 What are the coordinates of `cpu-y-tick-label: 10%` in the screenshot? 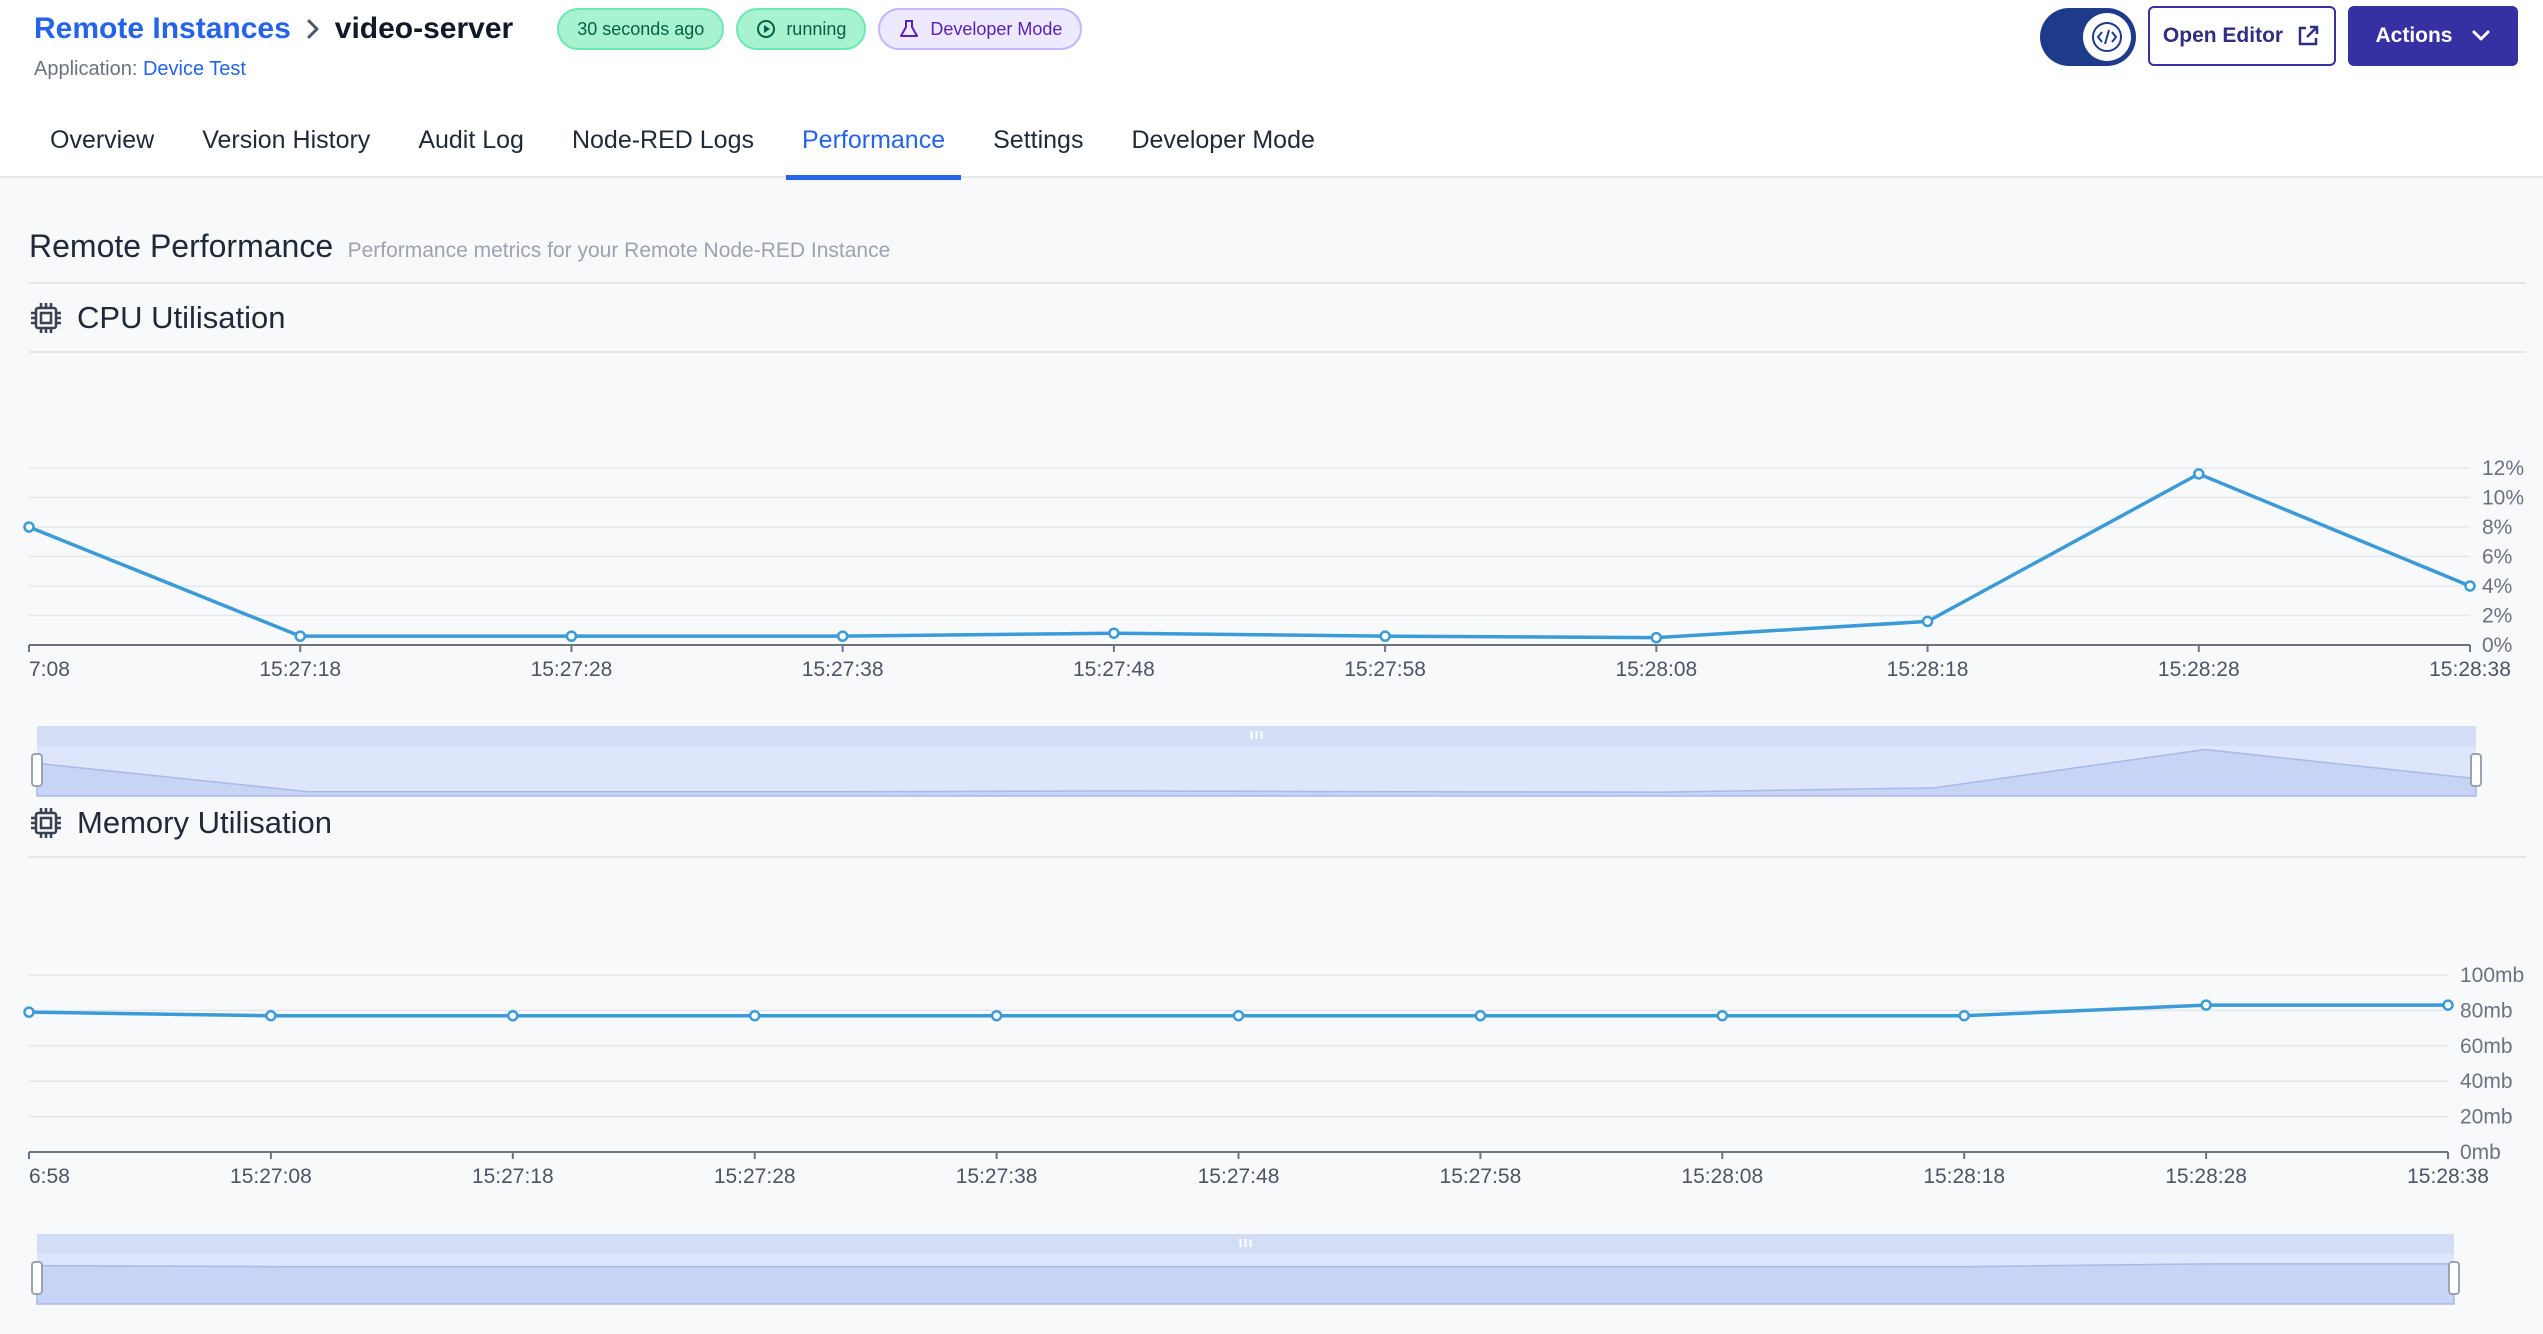 It's located at (2503, 498).